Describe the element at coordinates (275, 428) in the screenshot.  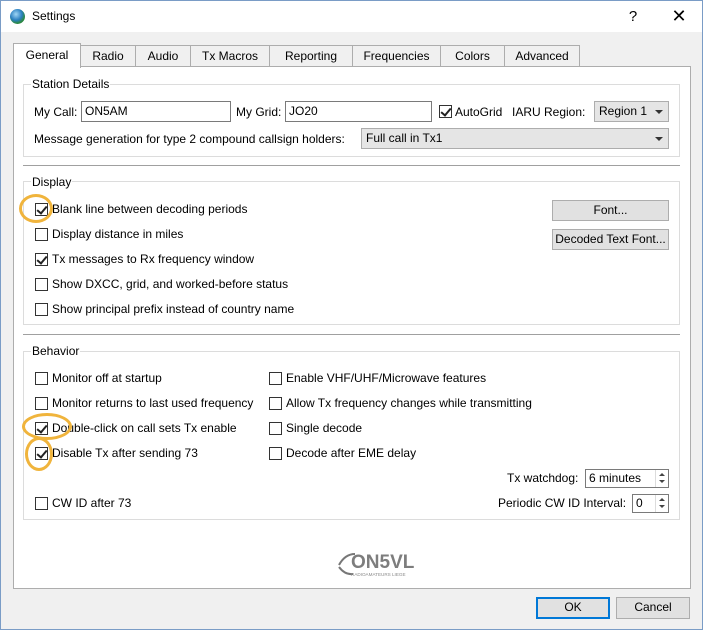
I see `single-decode-checkbox` at that location.